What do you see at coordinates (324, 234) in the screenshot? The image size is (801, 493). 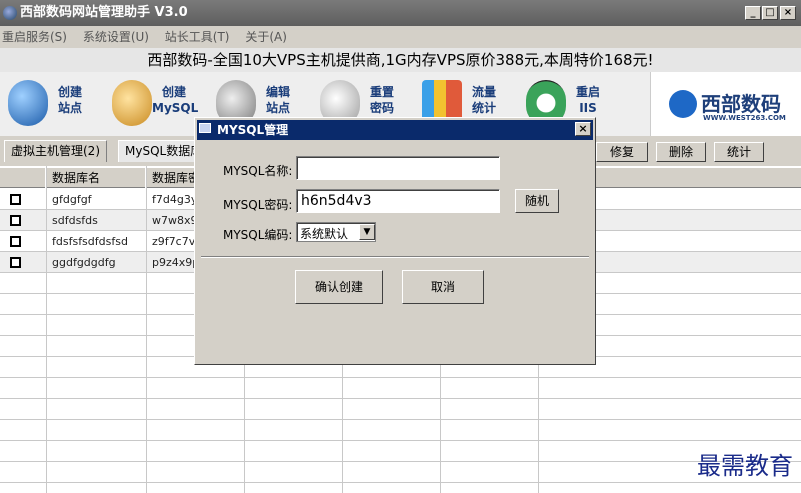 I see `encoding-value: 系统默认` at bounding box center [324, 234].